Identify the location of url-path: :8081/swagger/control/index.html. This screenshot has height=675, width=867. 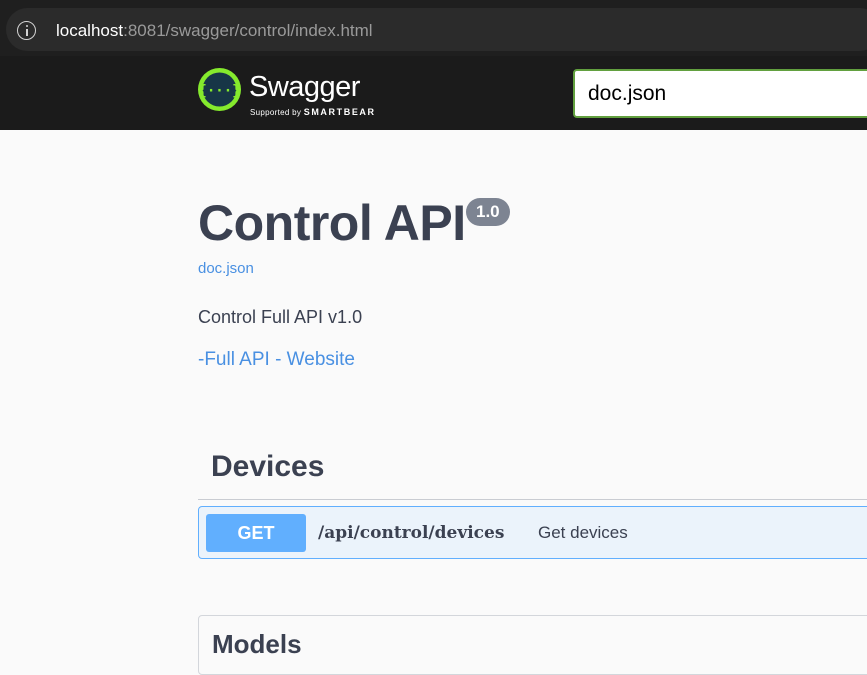
(248, 30).